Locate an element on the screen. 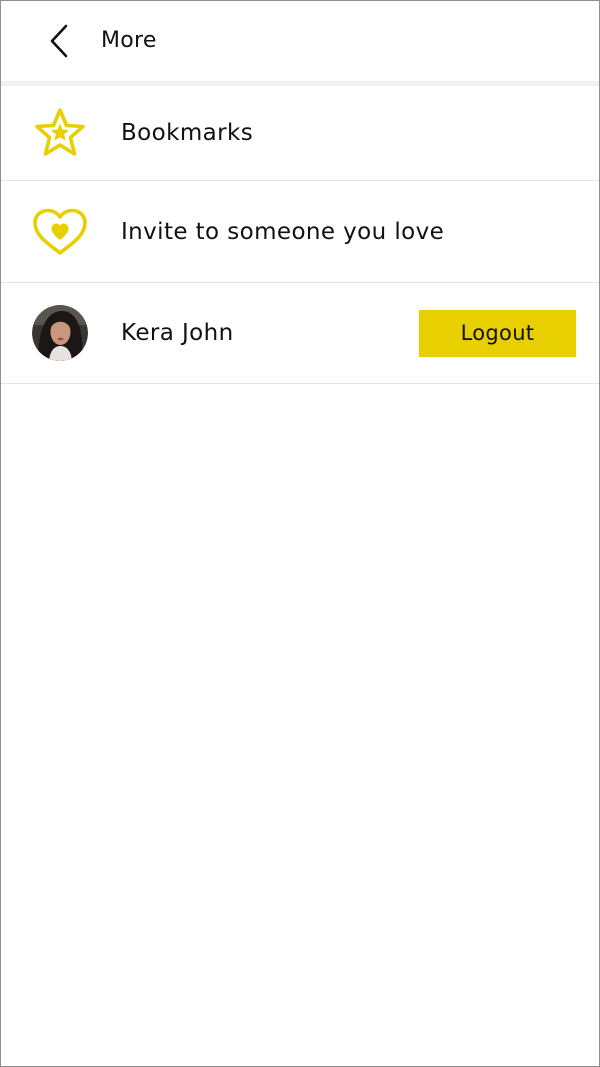 This screenshot has width=600, height=1067. logout-button: Logout is located at coordinates (497, 333).